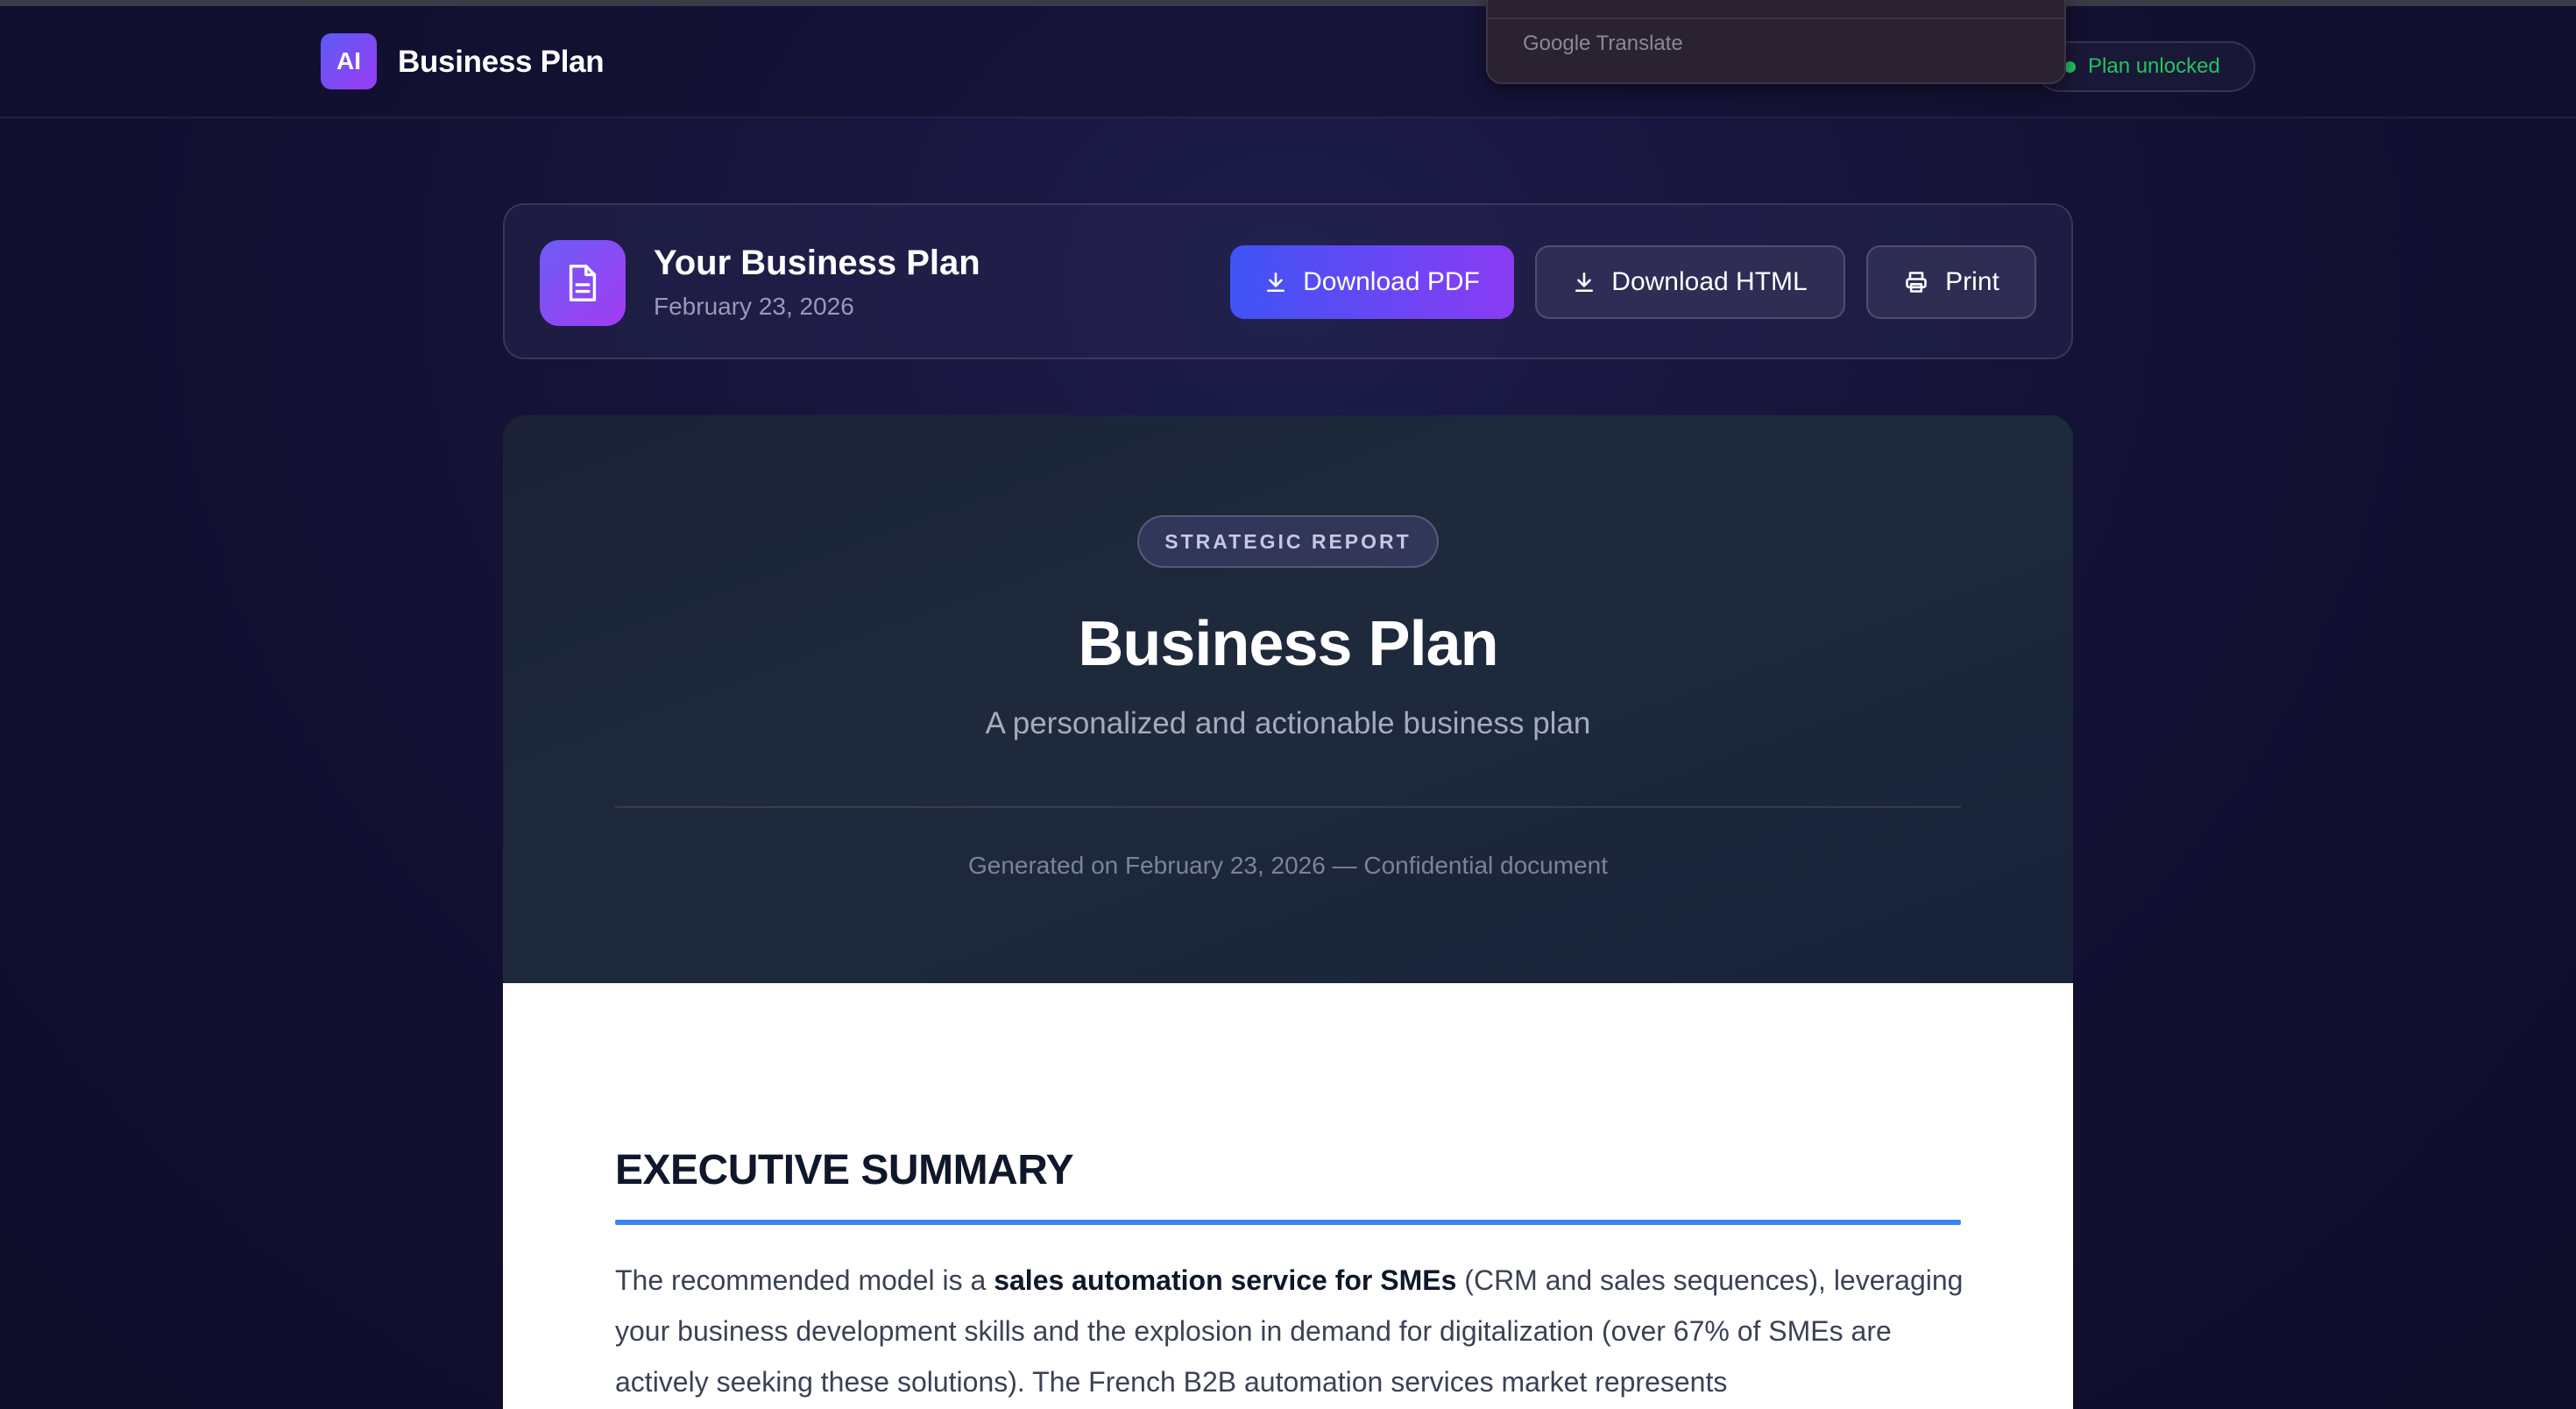 The image size is (2576, 1409). Describe the element at coordinates (2154, 66) in the screenshot. I see `status-text: Plan unlocked` at that location.